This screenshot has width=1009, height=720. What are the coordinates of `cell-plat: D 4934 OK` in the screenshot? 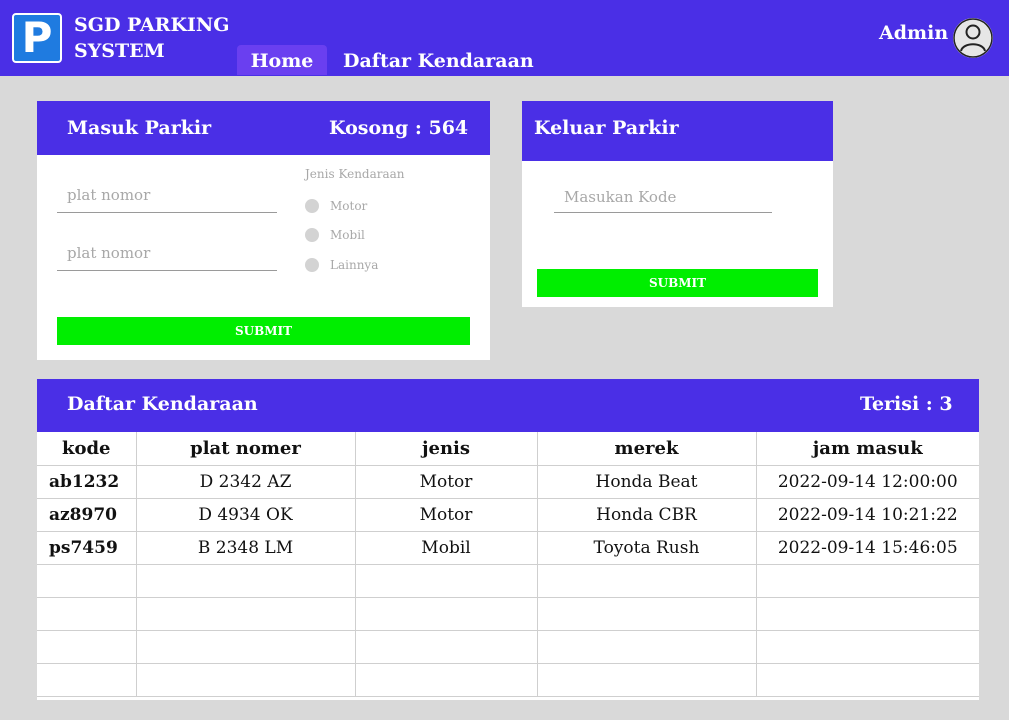 It's located at (246, 515).